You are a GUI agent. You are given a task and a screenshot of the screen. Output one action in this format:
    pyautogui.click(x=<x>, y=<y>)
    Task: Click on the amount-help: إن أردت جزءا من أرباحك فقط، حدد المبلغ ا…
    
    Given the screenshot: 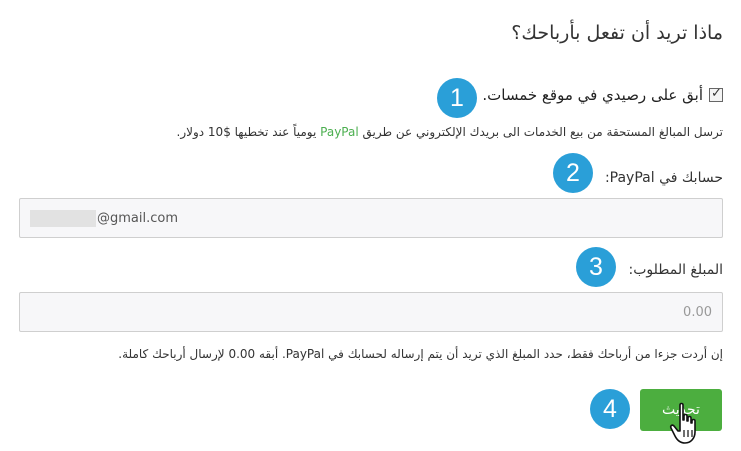 What is the action you would take?
    pyautogui.click(x=420, y=354)
    